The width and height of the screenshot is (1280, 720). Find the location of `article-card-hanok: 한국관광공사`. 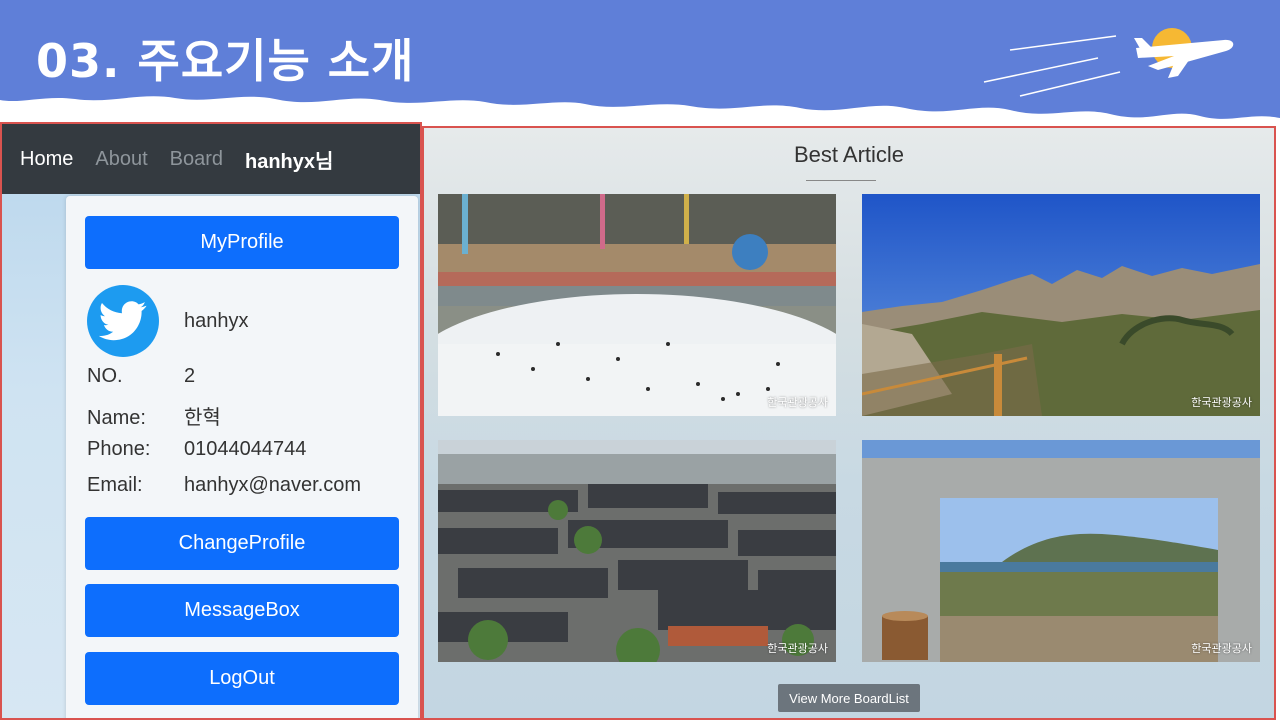

article-card-hanok: 한국관광공사 is located at coordinates (637, 551).